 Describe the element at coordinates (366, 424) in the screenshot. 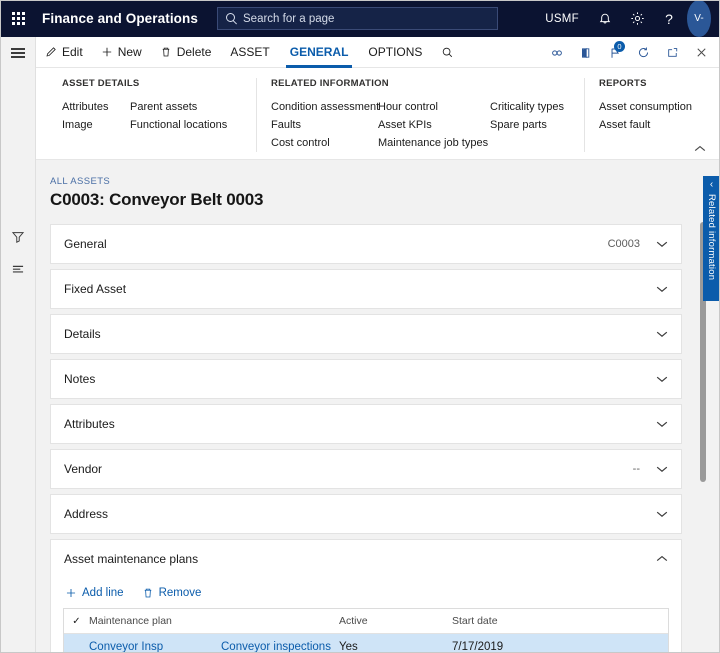

I see `fasttab-header: Attributes` at that location.